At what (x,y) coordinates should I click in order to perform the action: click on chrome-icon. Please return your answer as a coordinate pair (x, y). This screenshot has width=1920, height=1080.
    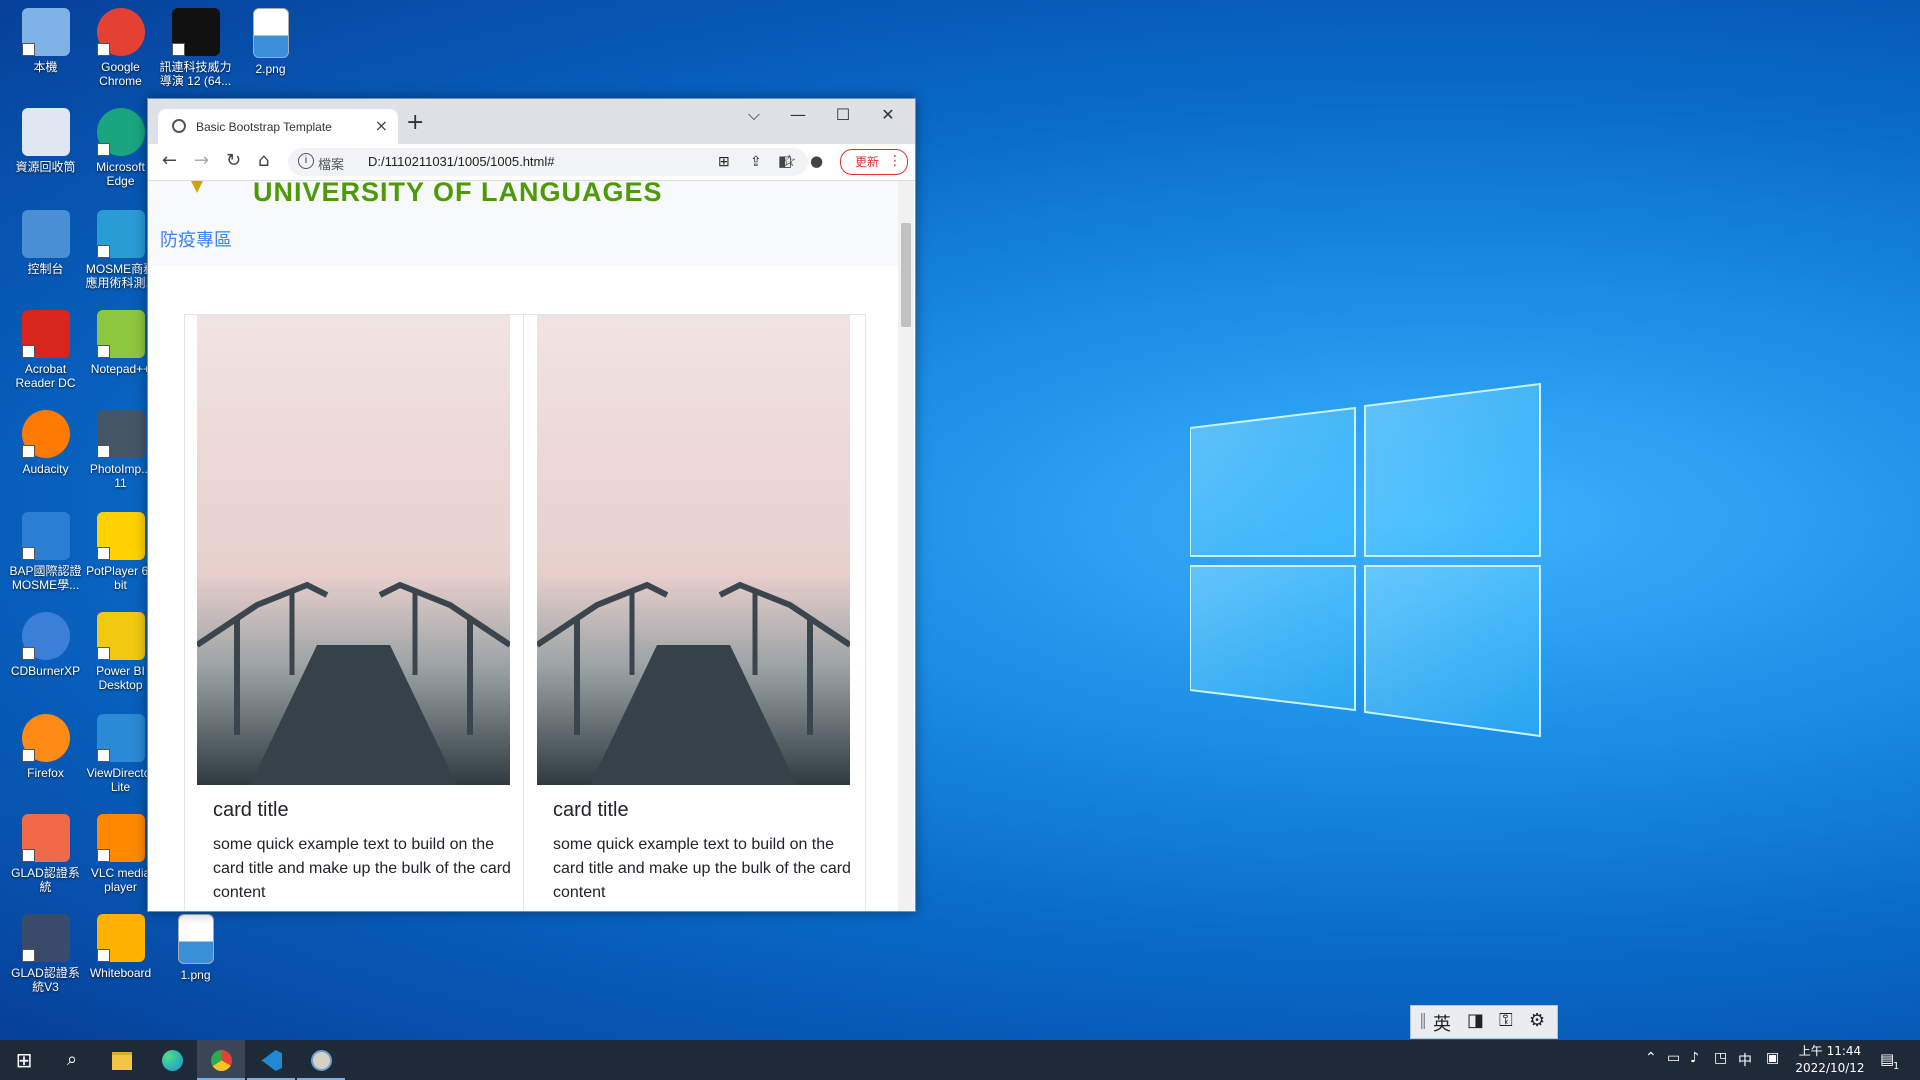
    Looking at the image, I should click on (120, 32).